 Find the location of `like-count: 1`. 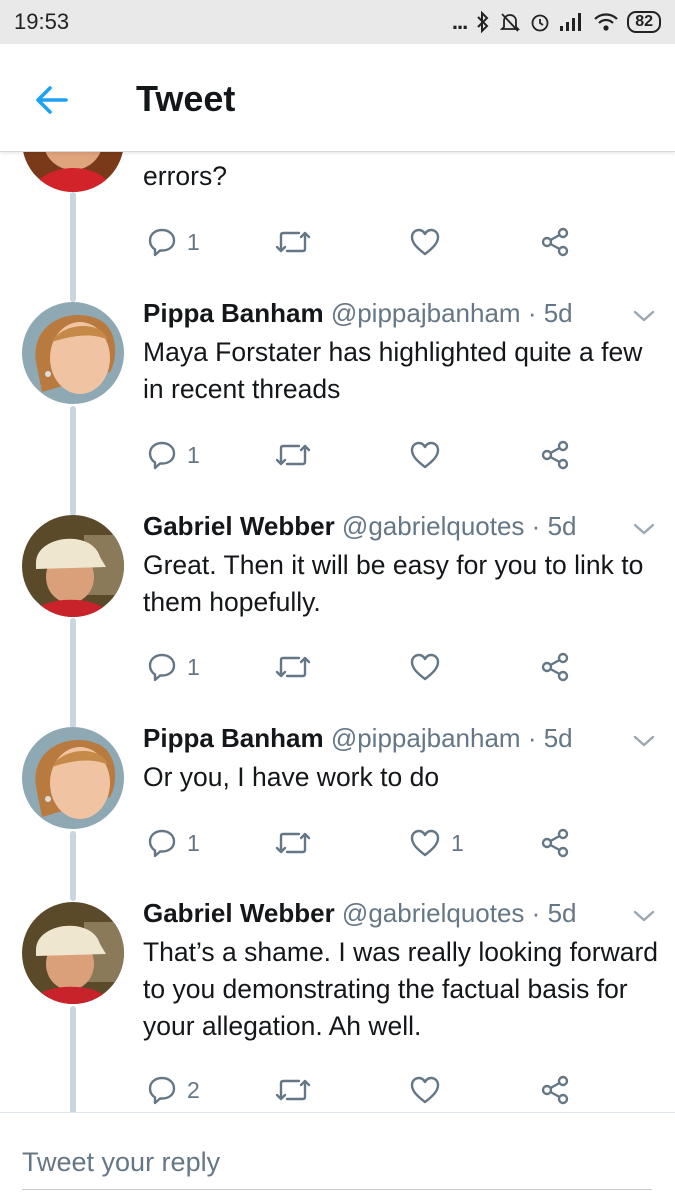

like-count: 1 is located at coordinates (457, 842).